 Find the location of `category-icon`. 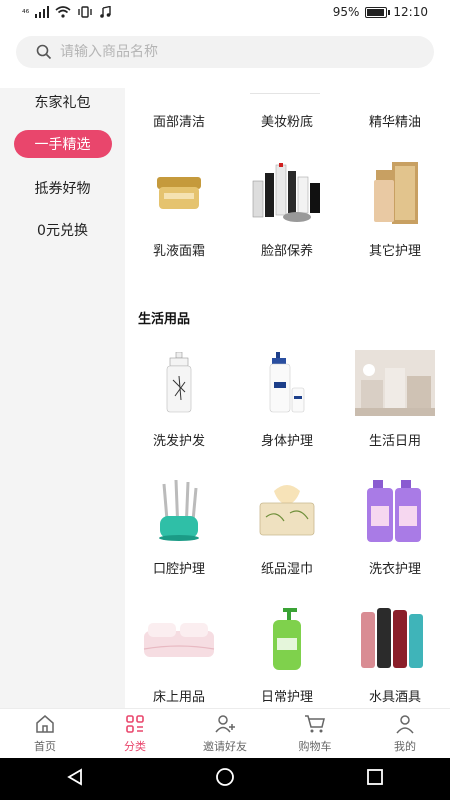

category-icon is located at coordinates (135, 724).